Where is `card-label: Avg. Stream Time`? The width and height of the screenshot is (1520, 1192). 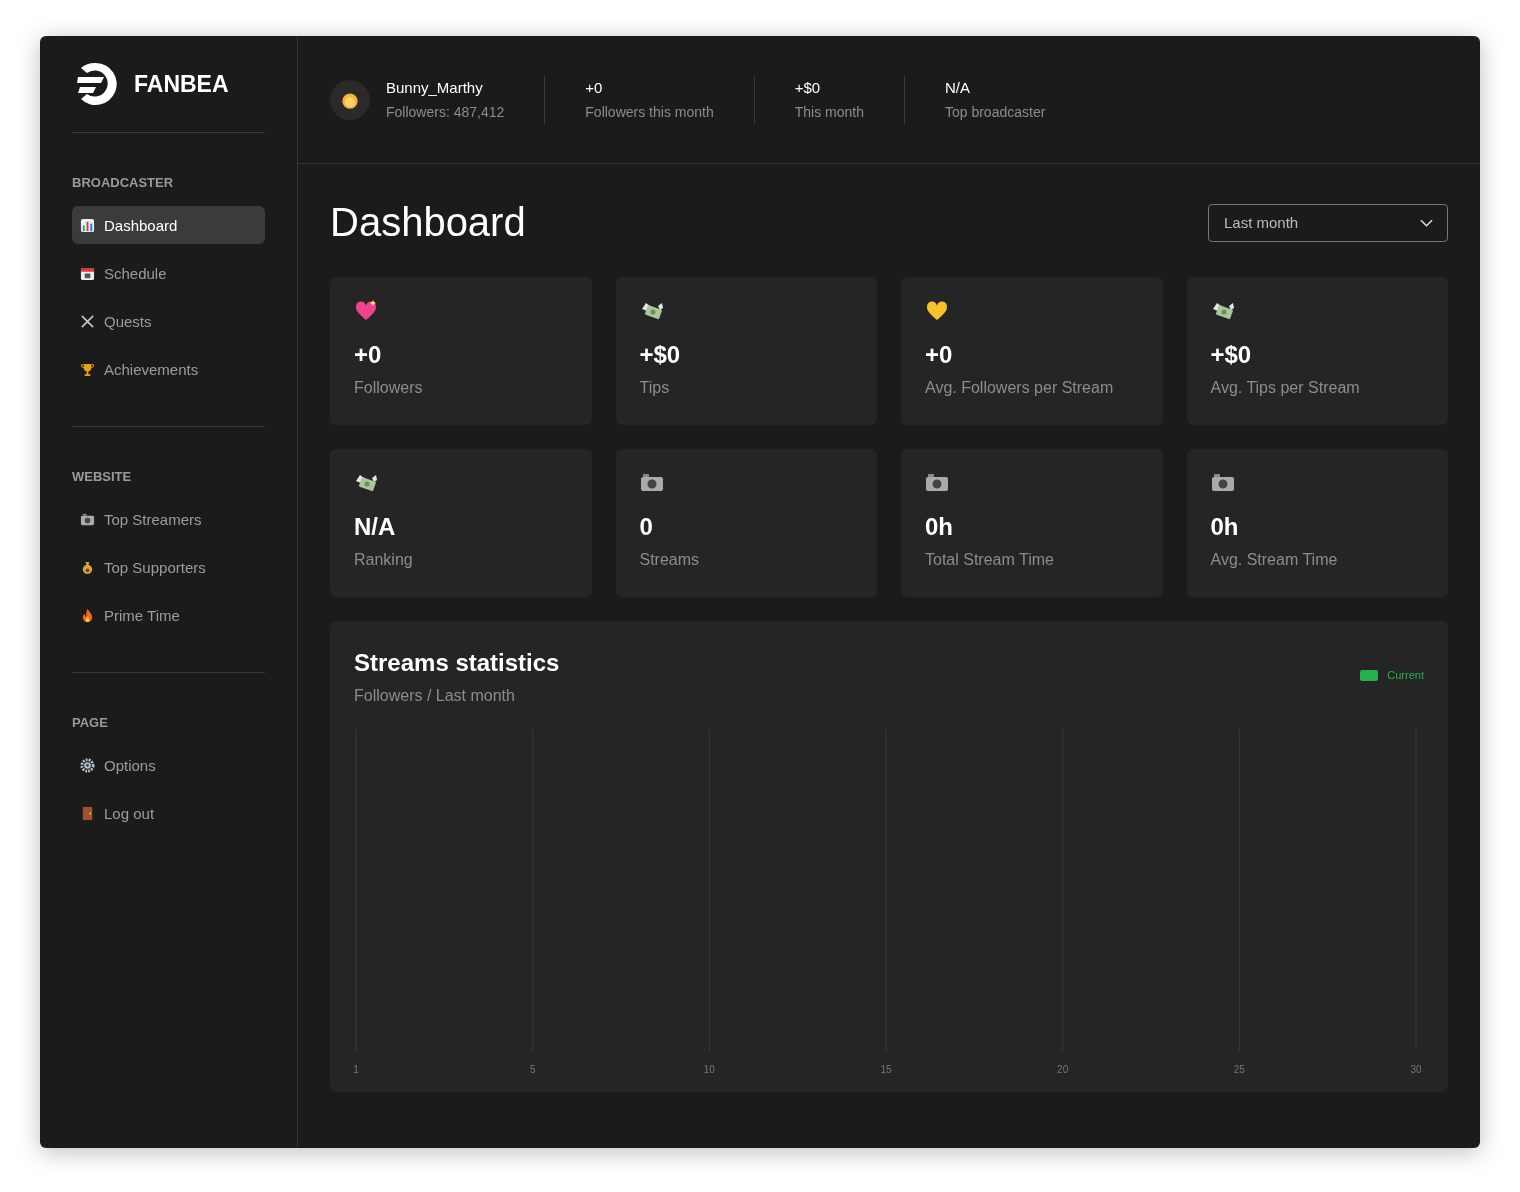
card-label: Avg. Stream Time is located at coordinates (1274, 560).